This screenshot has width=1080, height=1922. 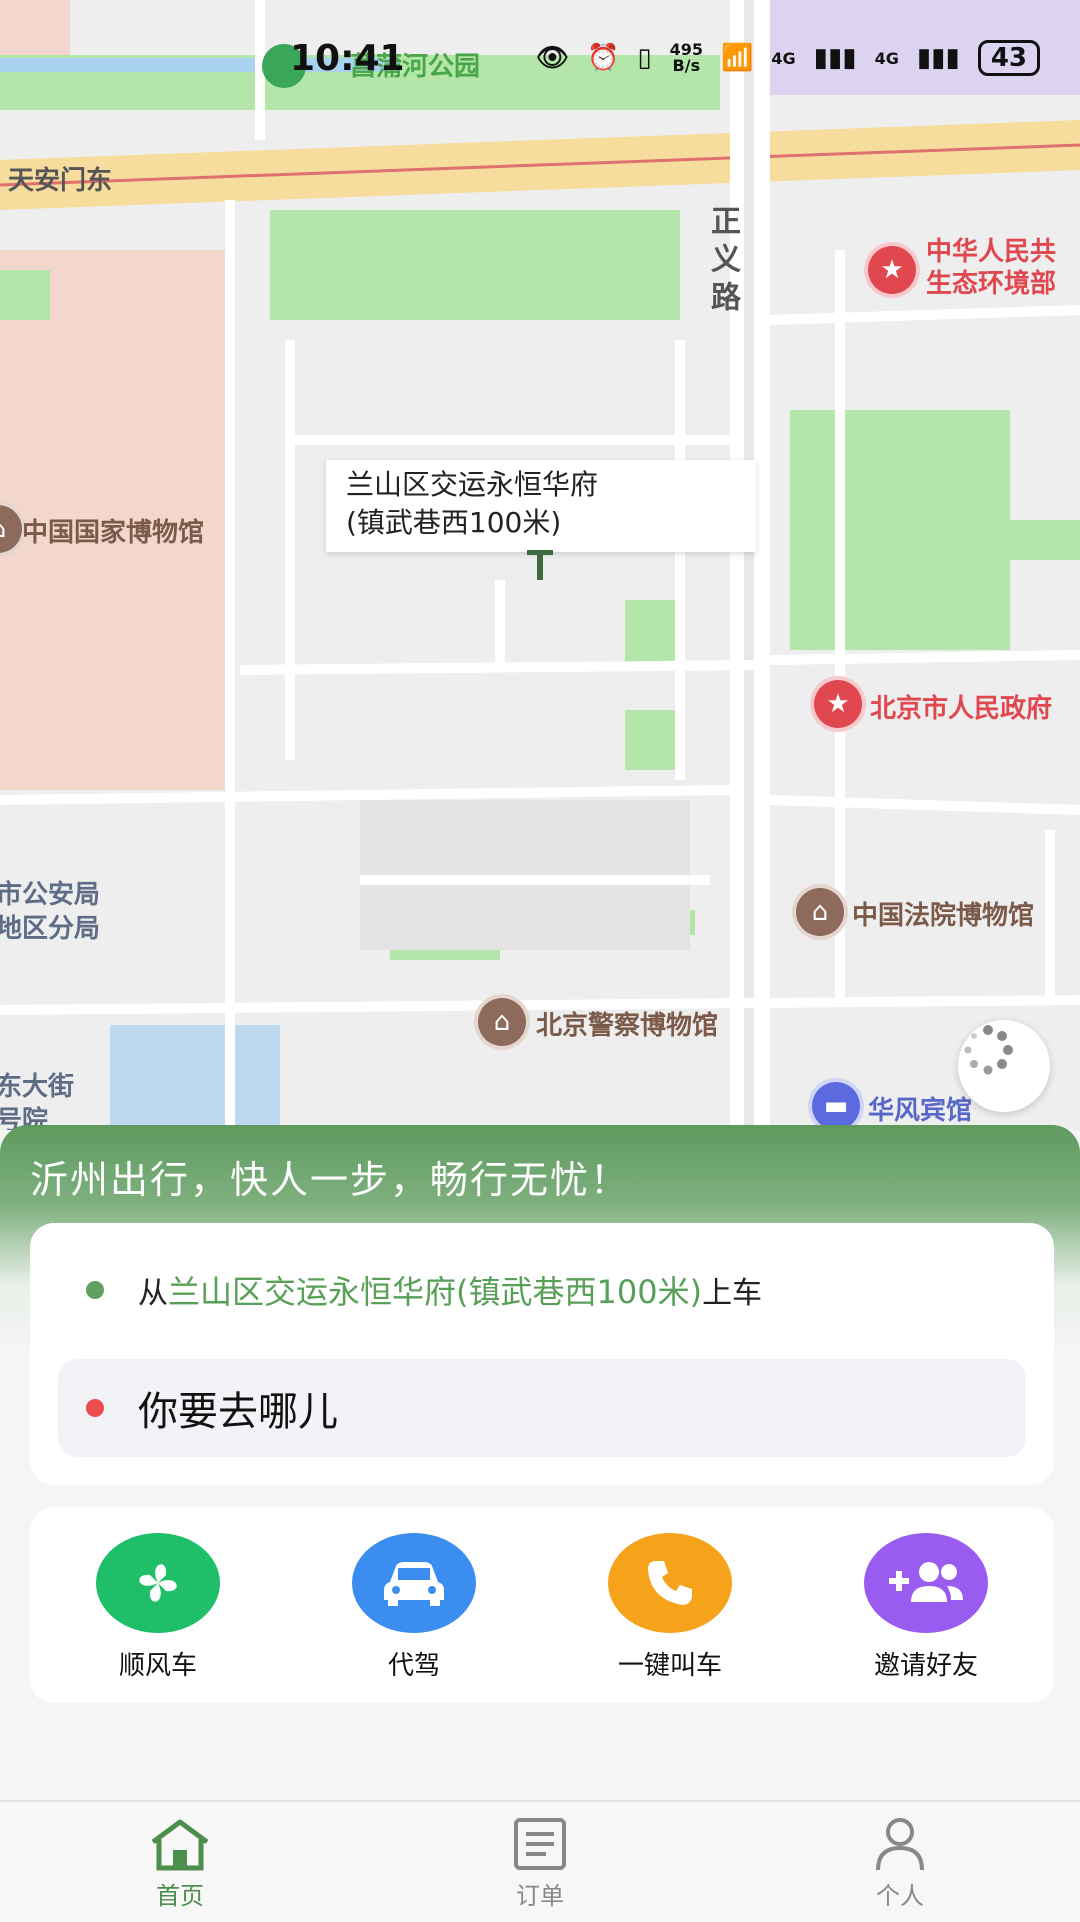 What do you see at coordinates (540, 1896) in the screenshot?
I see `tab-label: 订单` at bounding box center [540, 1896].